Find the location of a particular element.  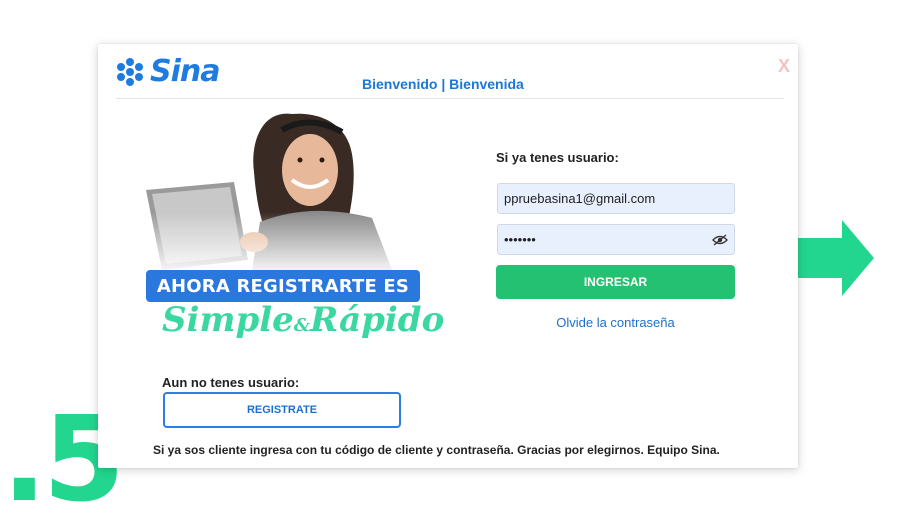

register-label: Aun no tenes usuario: is located at coordinates (231, 382).